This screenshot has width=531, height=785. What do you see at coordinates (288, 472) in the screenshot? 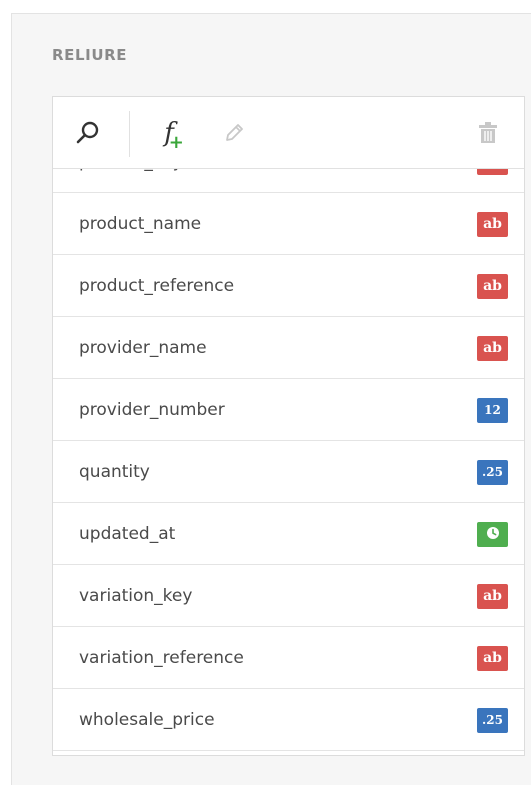
I see `field-row: quantity .25` at bounding box center [288, 472].